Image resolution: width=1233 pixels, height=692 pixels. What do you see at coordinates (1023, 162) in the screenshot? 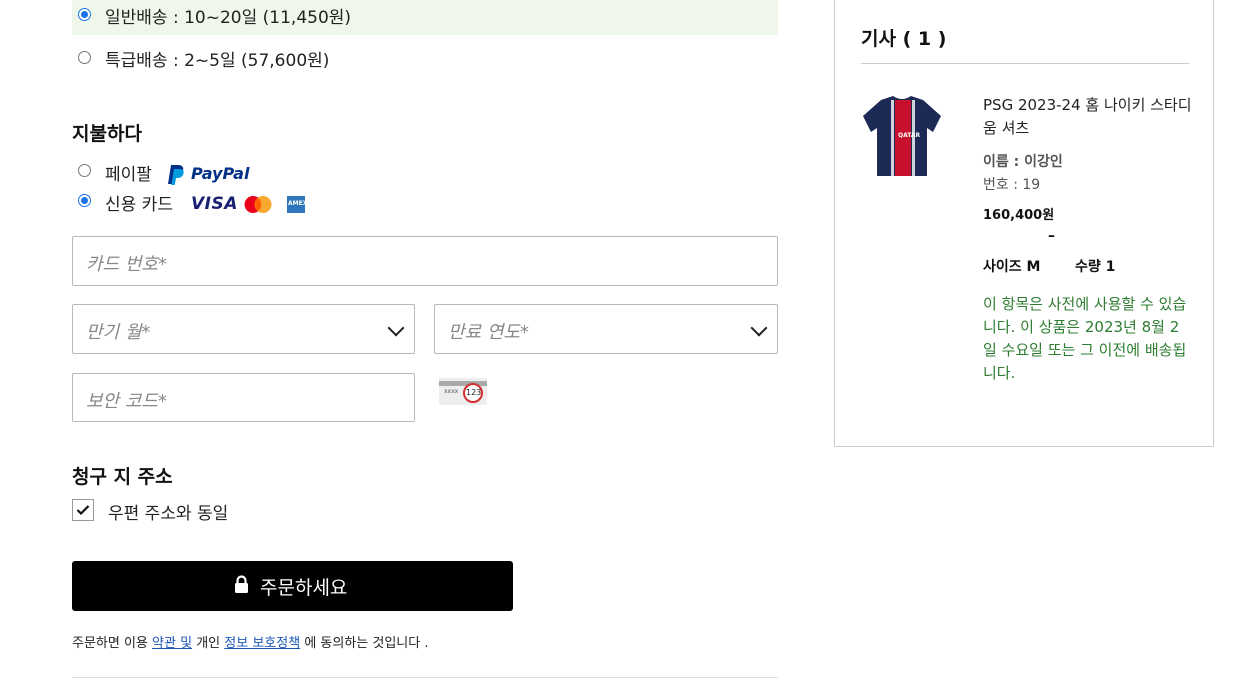
I see `player-name: 이름 : 이강인` at bounding box center [1023, 162].